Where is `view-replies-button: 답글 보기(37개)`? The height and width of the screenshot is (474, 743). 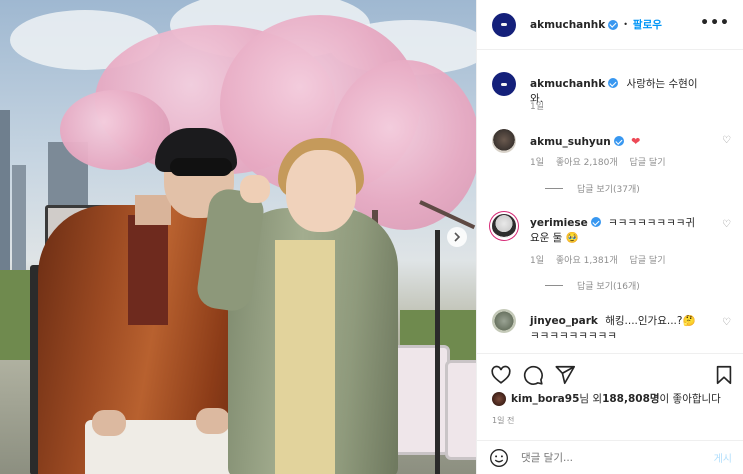
view-replies-button: 답글 보기(37개) is located at coordinates (592, 188).